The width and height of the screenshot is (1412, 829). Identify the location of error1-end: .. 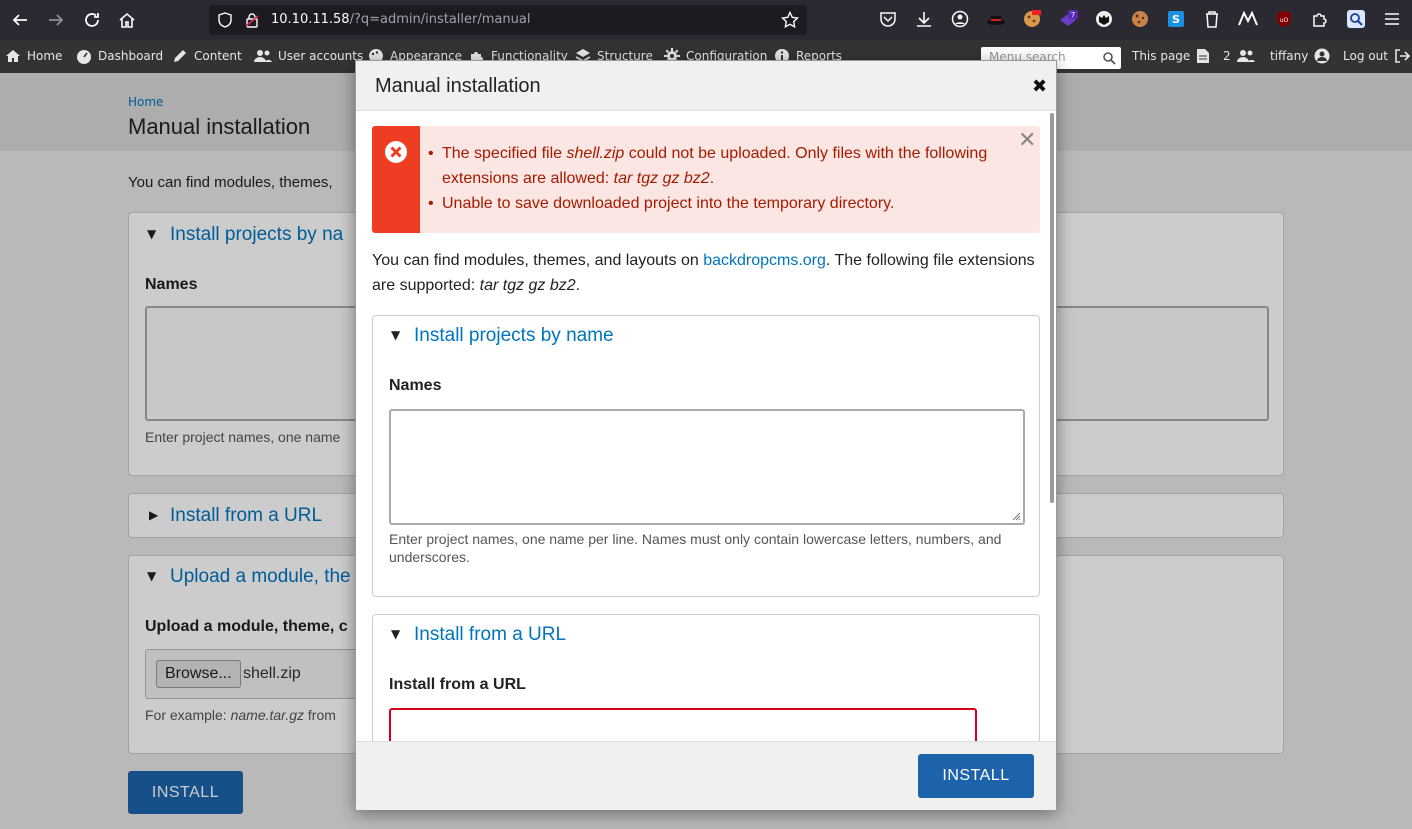
(712, 178).